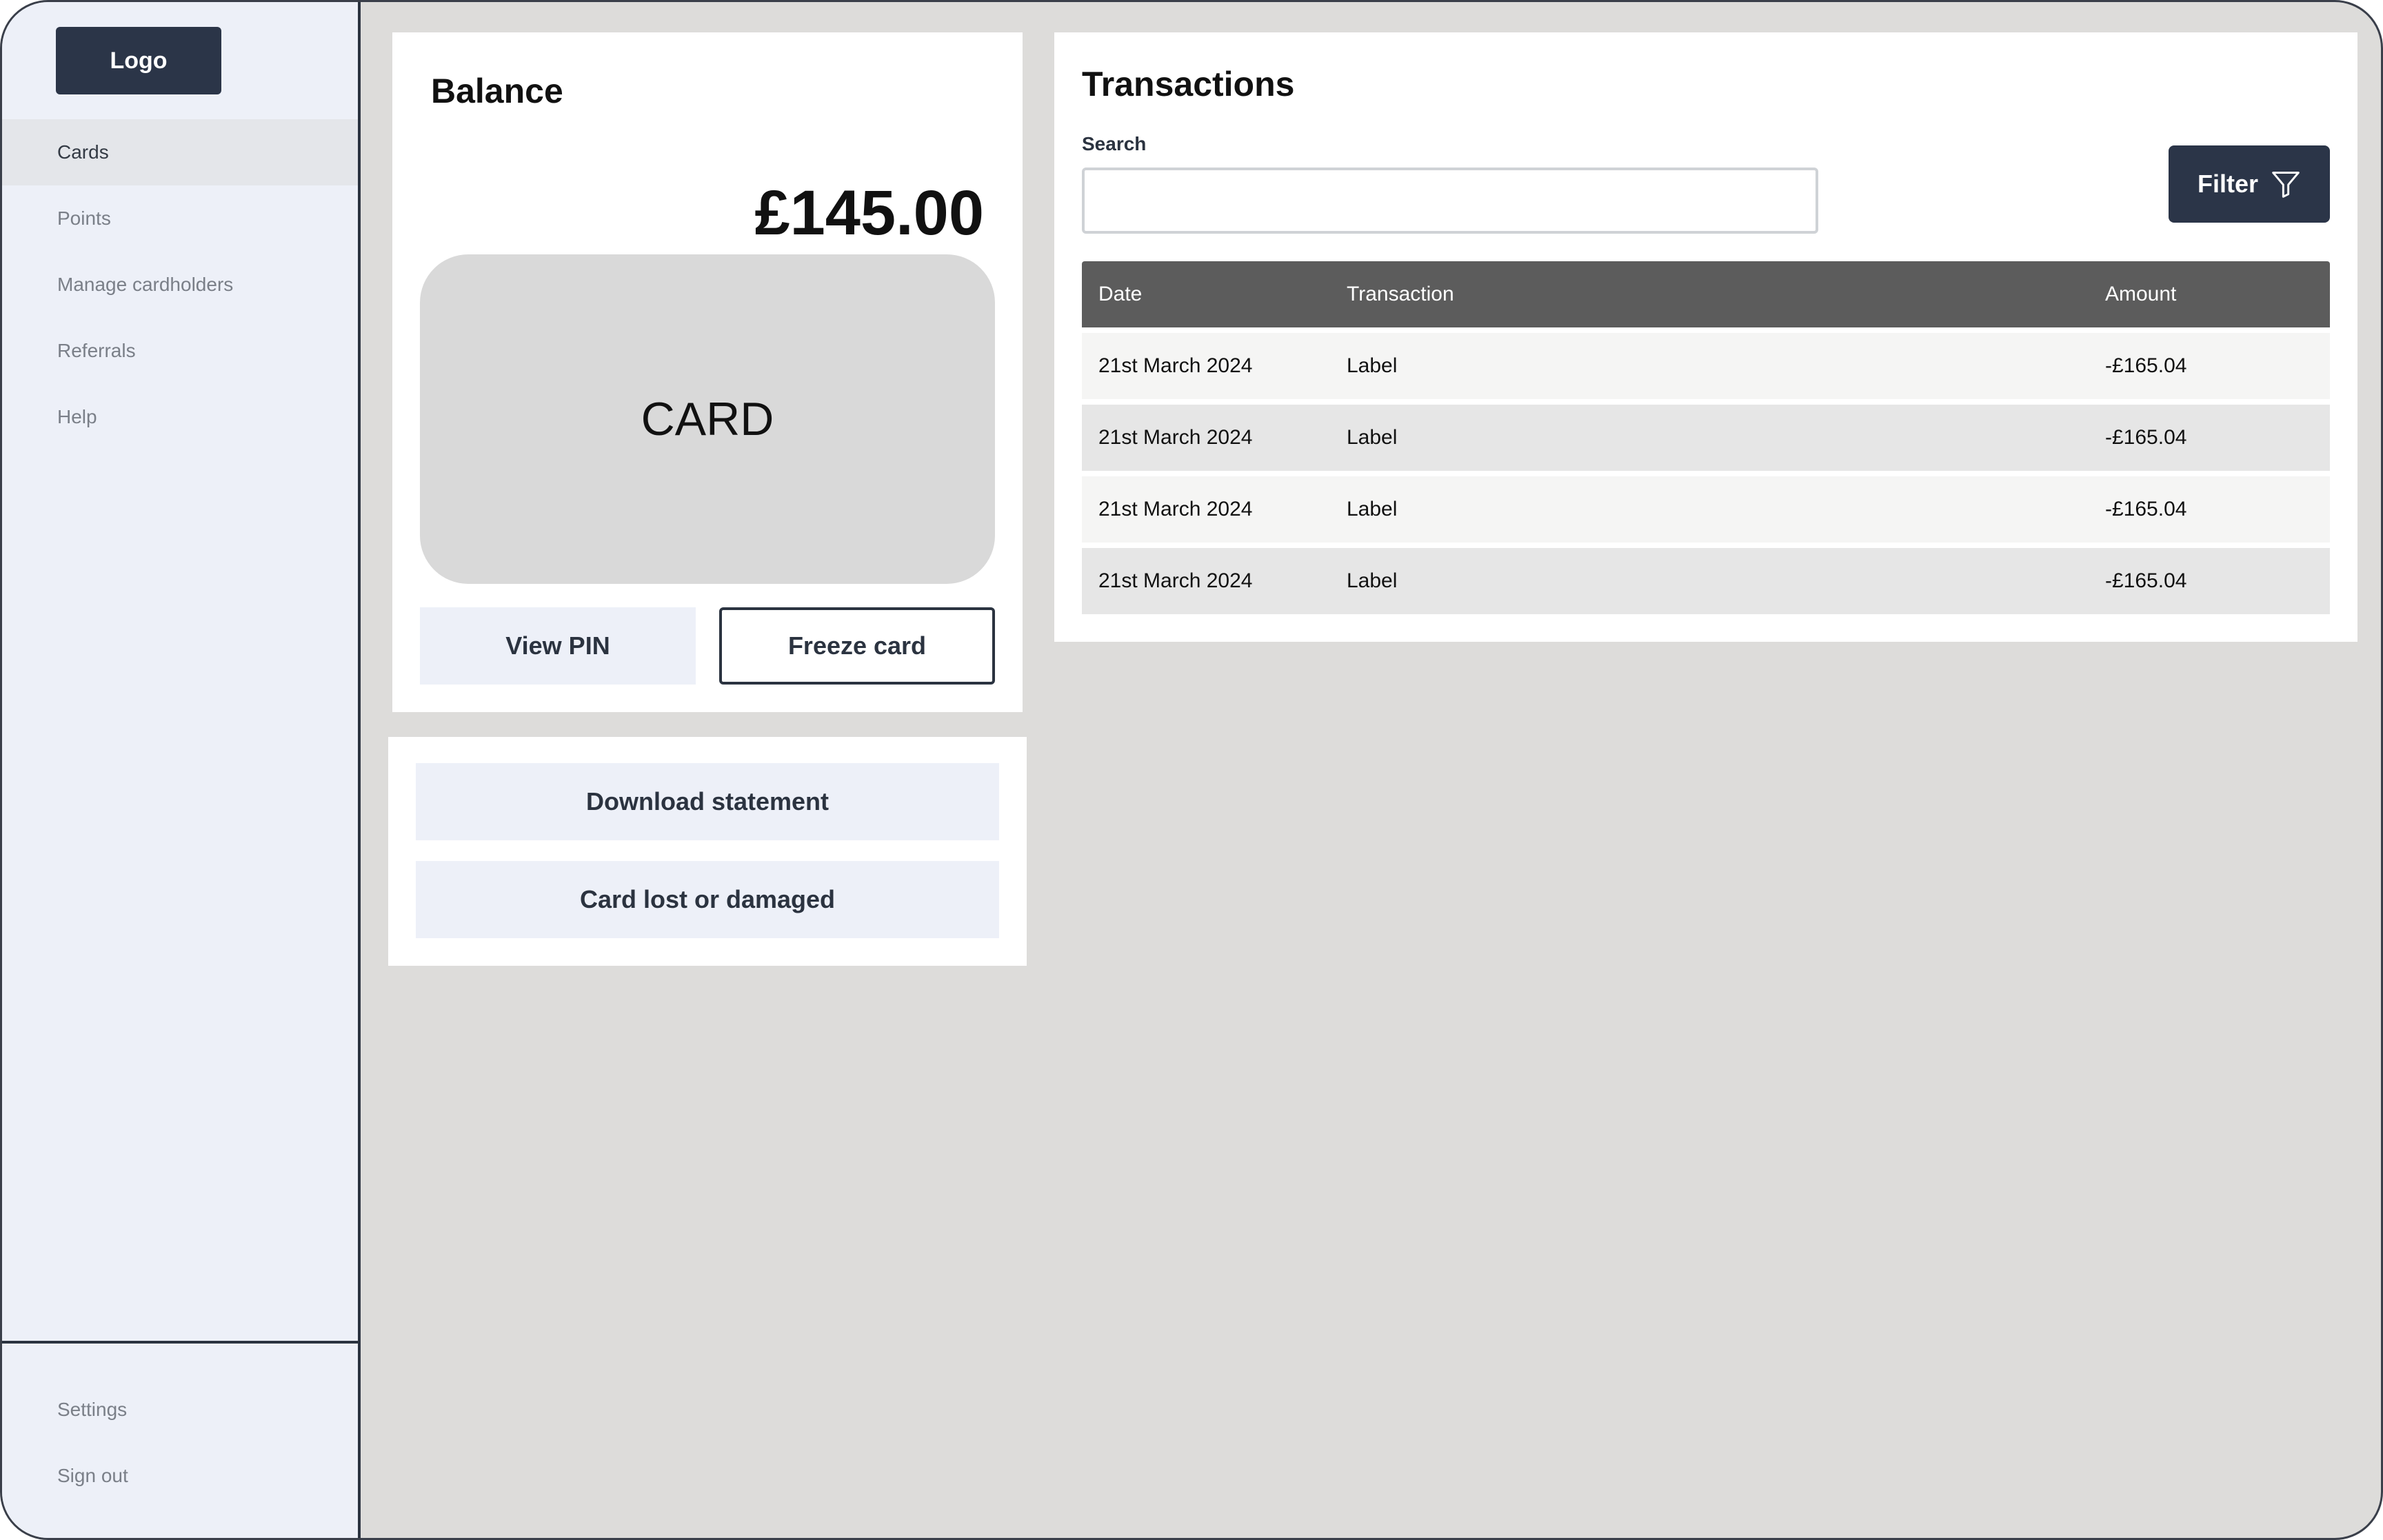 This screenshot has height=1540, width=2383. I want to click on filter-label: Filter, so click(2227, 184).